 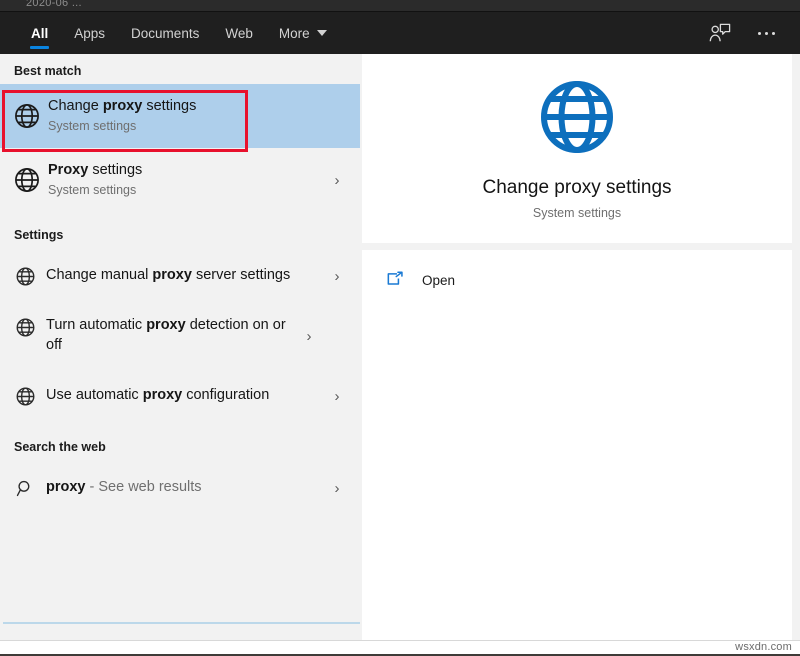 What do you see at coordinates (181, 623) in the screenshot?
I see `left-pane-bottom-accent` at bounding box center [181, 623].